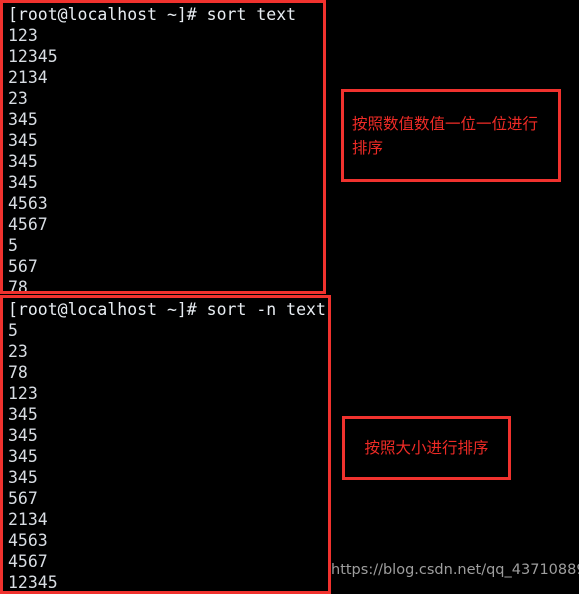 This screenshot has width=579, height=594. I want to click on annotation-box-lexical-sort: 按照数值数值一位一位进行排序, so click(451, 135).